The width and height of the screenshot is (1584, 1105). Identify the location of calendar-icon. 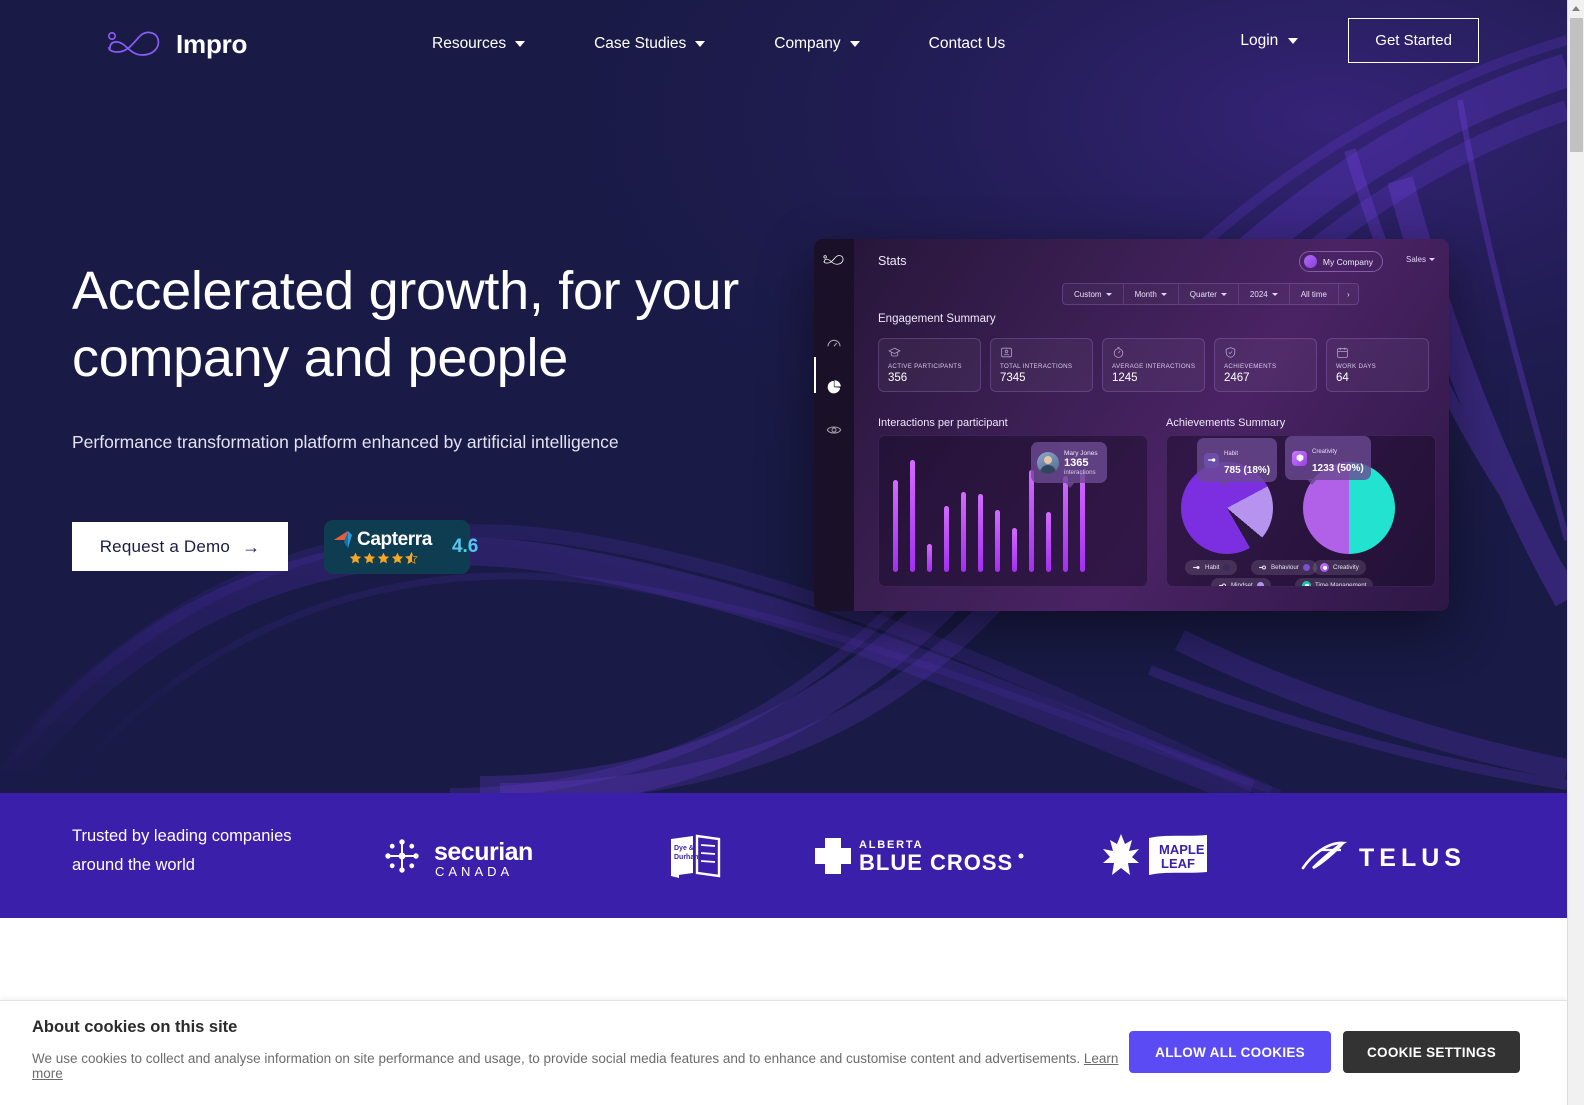
(1342, 352).